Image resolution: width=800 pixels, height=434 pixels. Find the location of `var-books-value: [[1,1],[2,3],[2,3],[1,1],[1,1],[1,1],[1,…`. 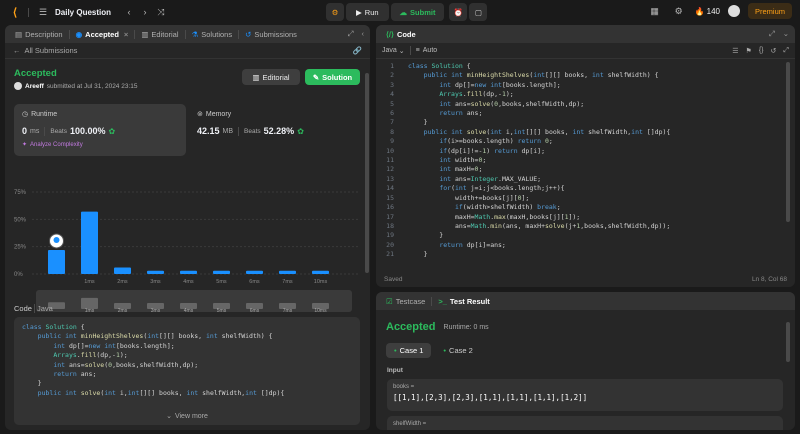

var-books-value: [[1,1],[2,3],[2,3],[1,1],[1,1],[1,1],[1,… is located at coordinates (490, 397).